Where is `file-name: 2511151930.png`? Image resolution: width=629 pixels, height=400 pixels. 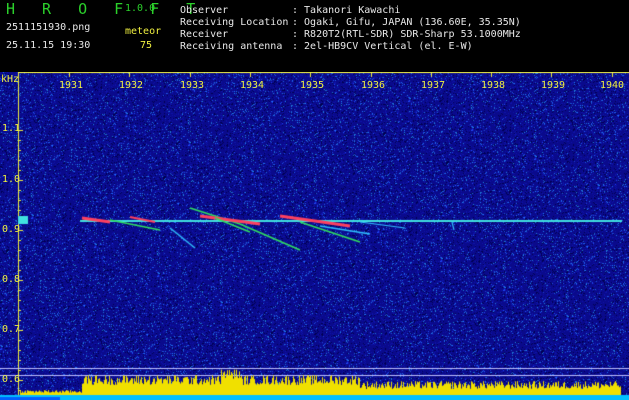 file-name: 2511151930.png is located at coordinates (48, 27).